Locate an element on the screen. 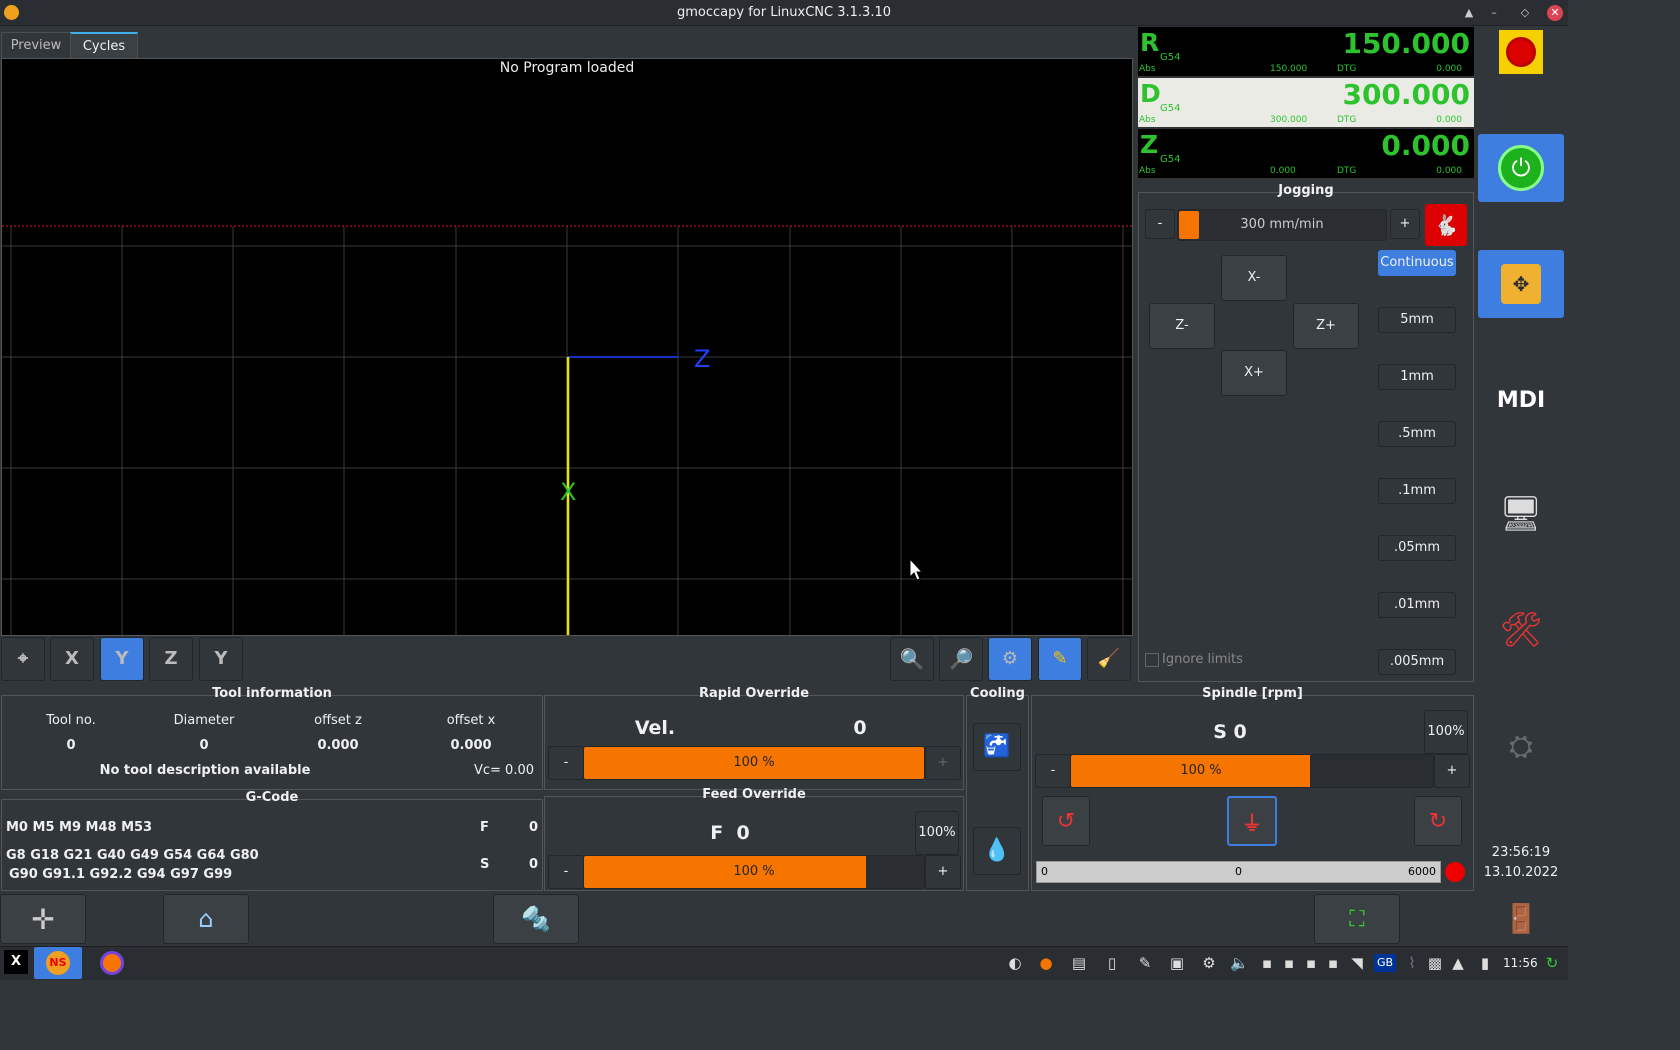  jog-speed-plus-button: + is located at coordinates (1405, 224).